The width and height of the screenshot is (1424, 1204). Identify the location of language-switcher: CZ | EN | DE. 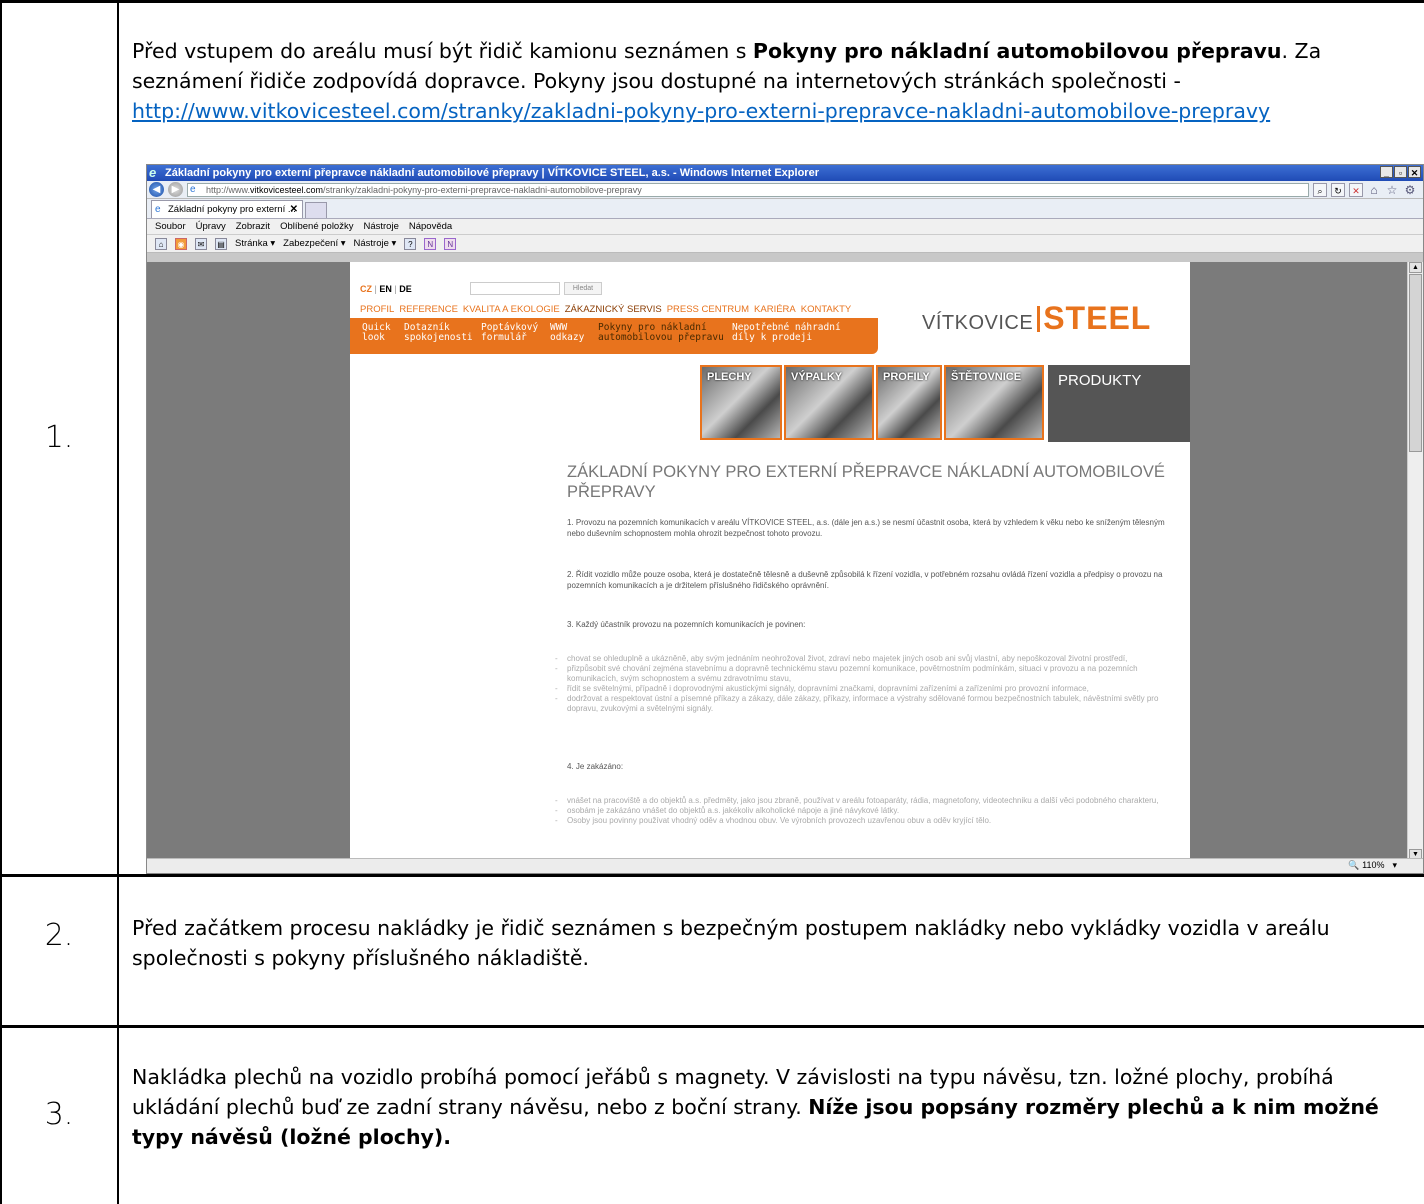
(386, 289).